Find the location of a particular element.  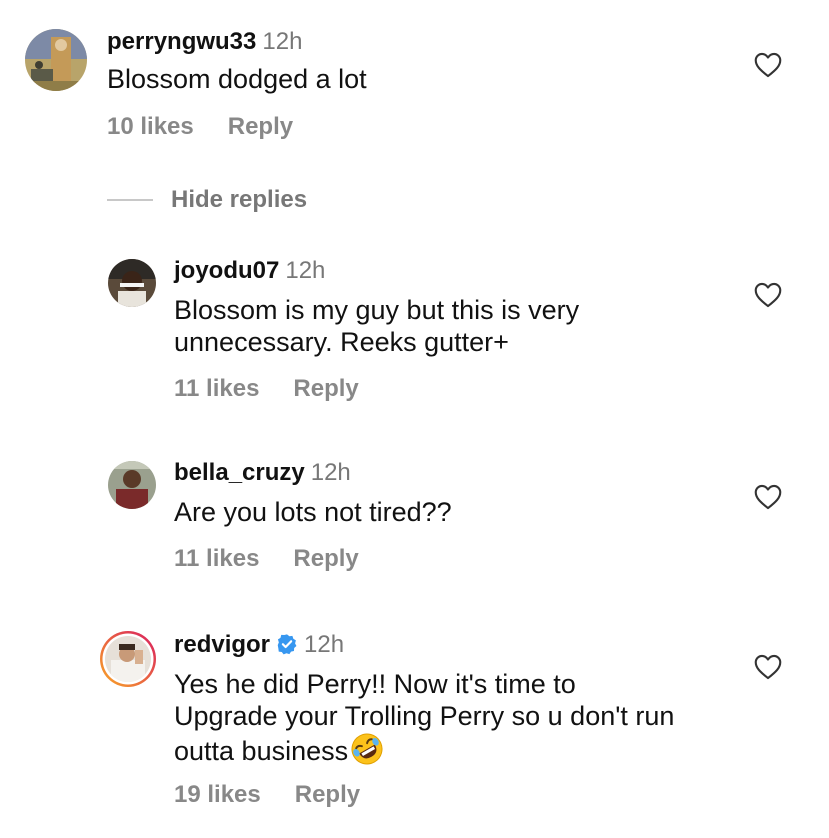

username: perryngwu33 is located at coordinates (181, 41).